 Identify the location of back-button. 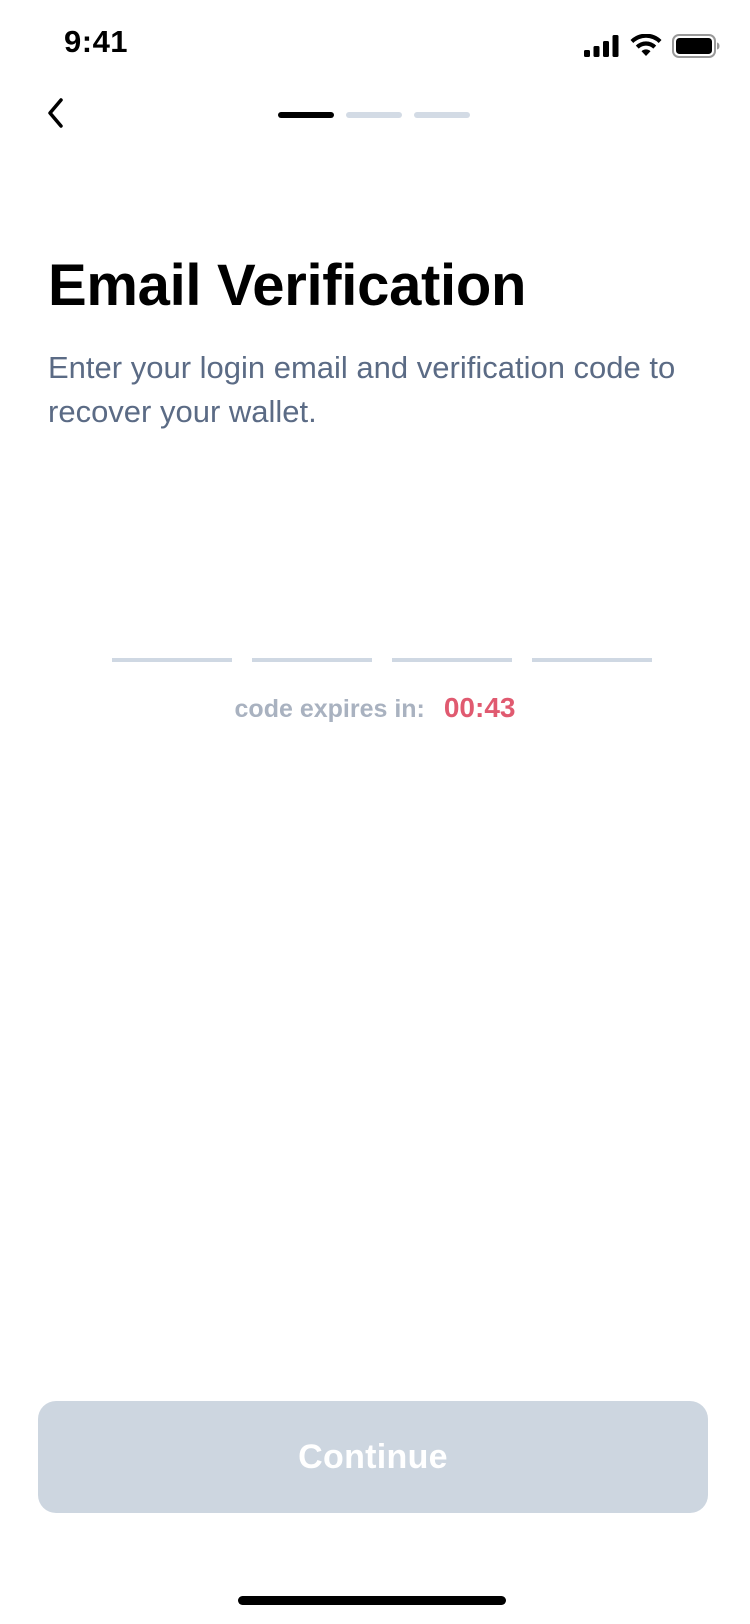
(56, 115).